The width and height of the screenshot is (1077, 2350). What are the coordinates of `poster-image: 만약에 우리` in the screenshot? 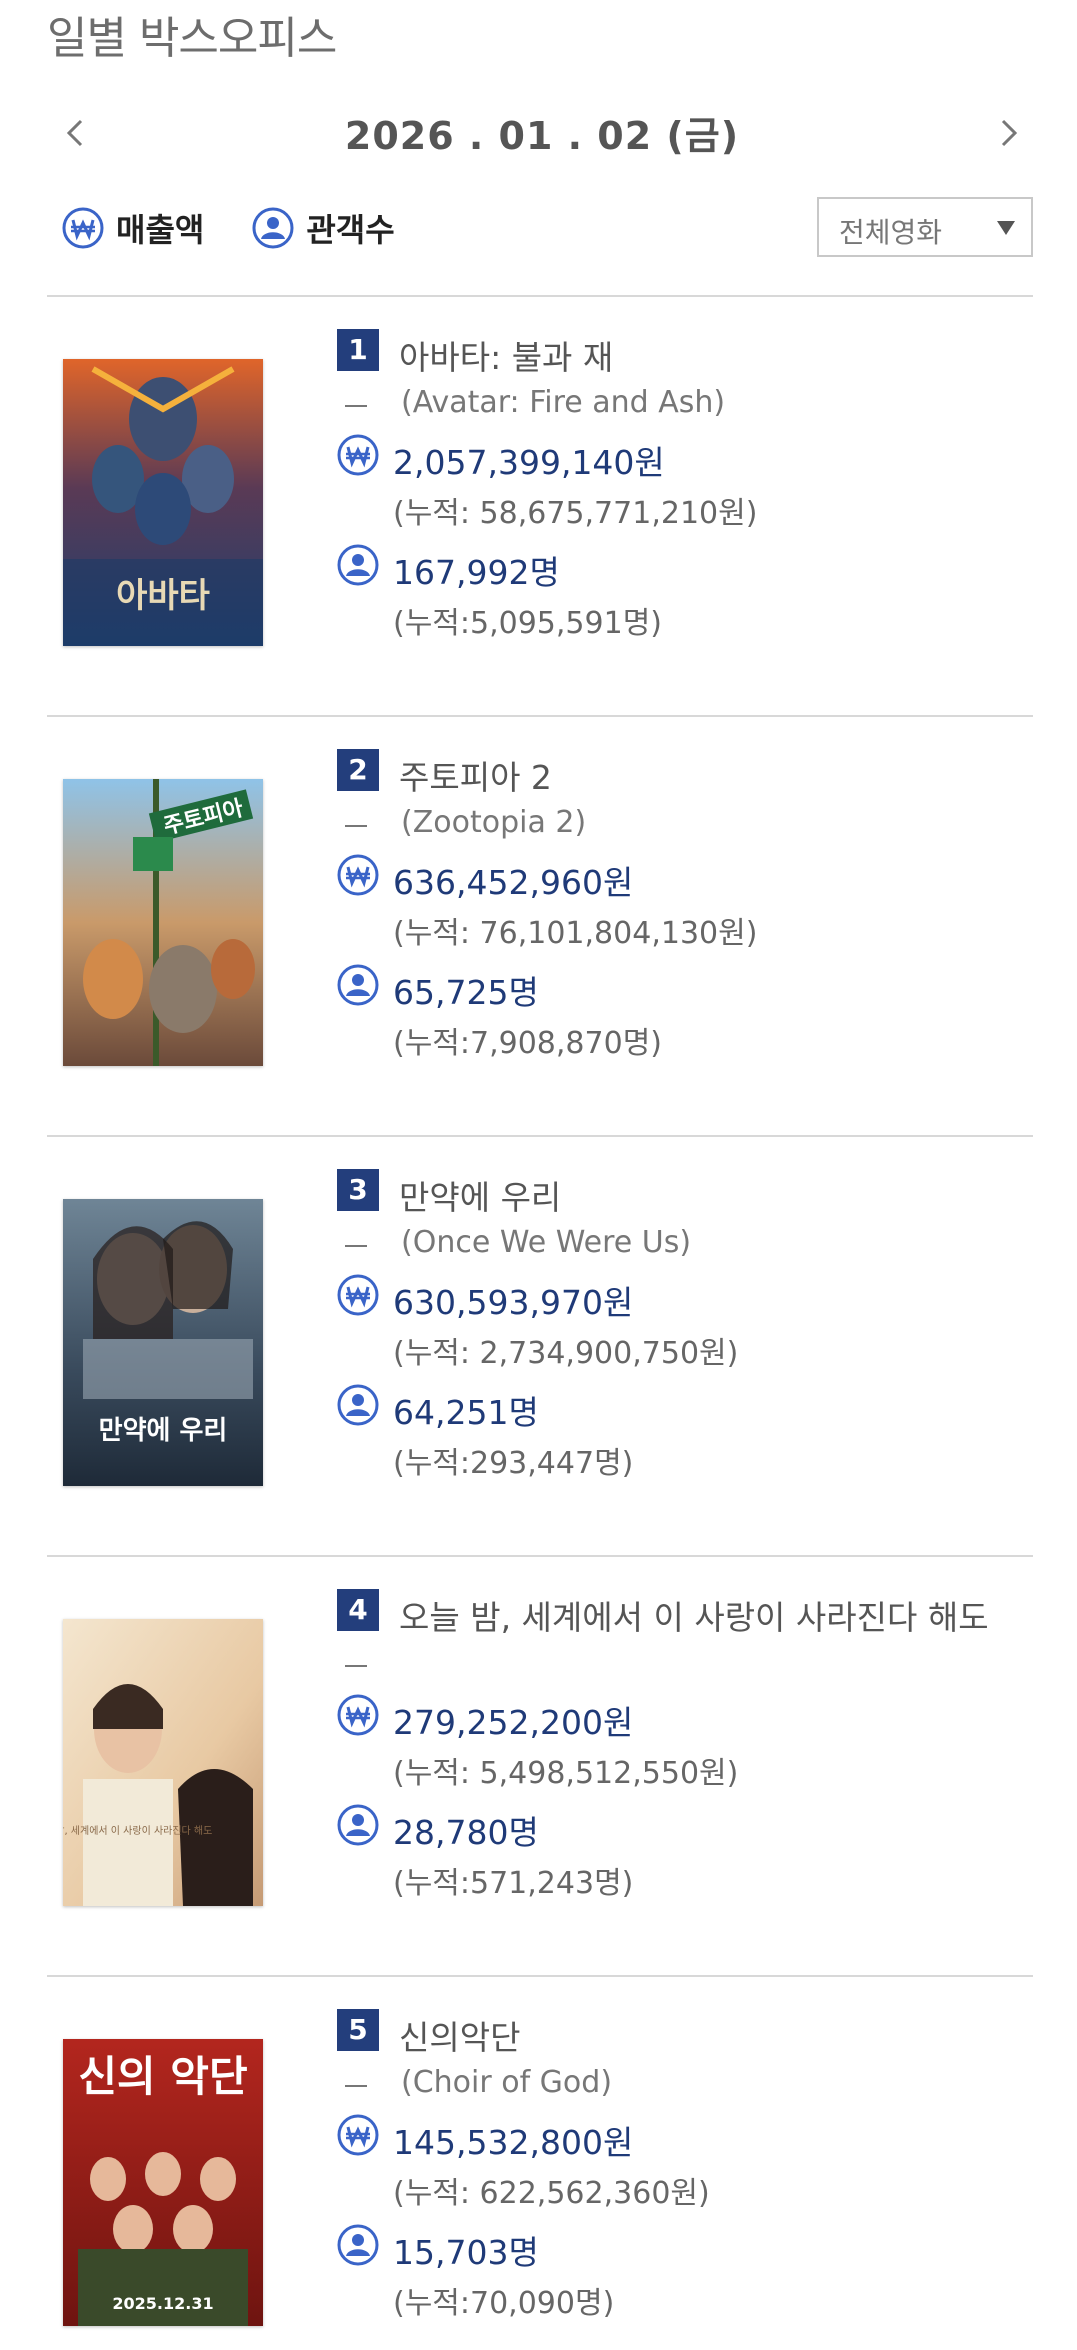 It's located at (163, 1342).